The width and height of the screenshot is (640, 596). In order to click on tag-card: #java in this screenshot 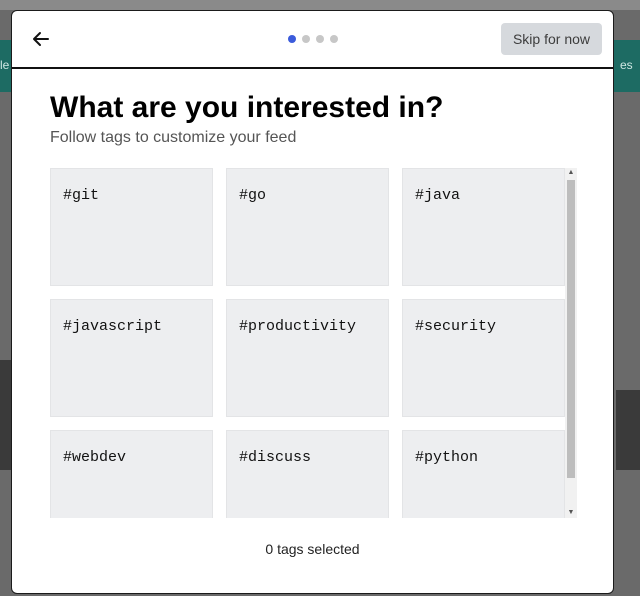, I will do `click(483, 227)`.